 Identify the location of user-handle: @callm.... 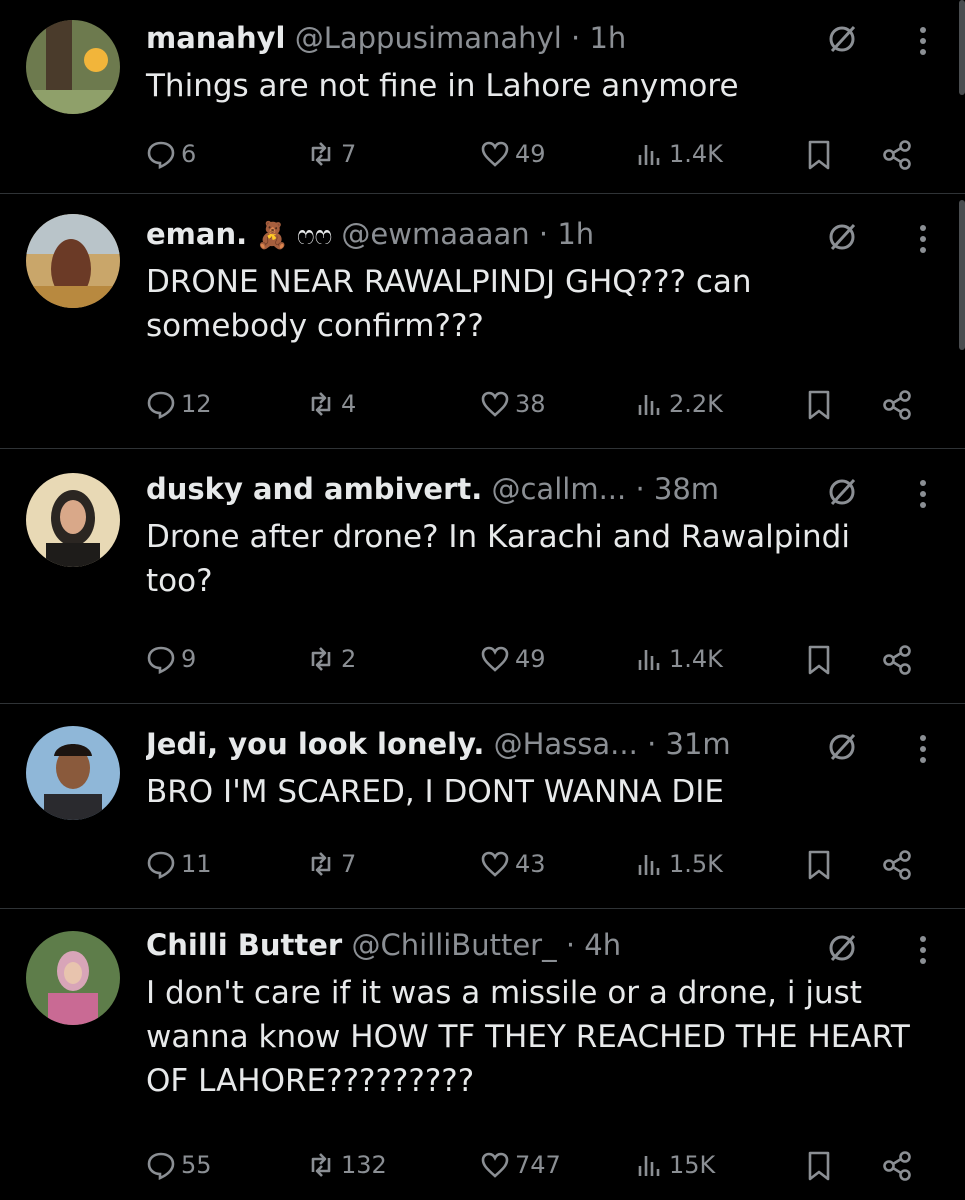
(558, 489).